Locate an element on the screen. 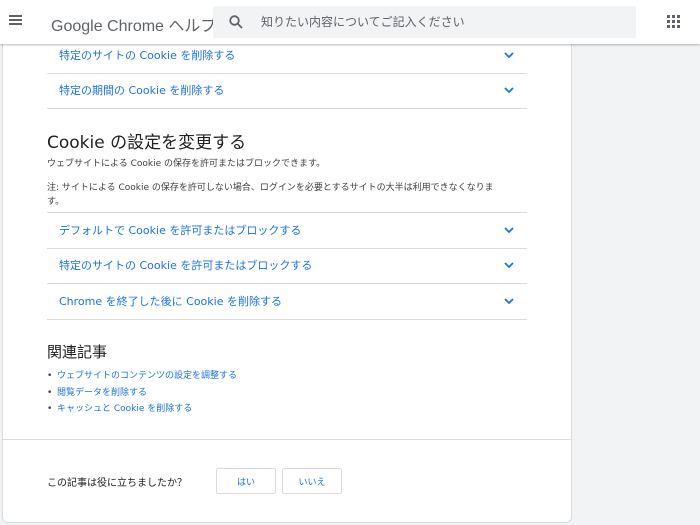 This screenshot has height=525, width=700. search-input is located at coordinates (441, 22).